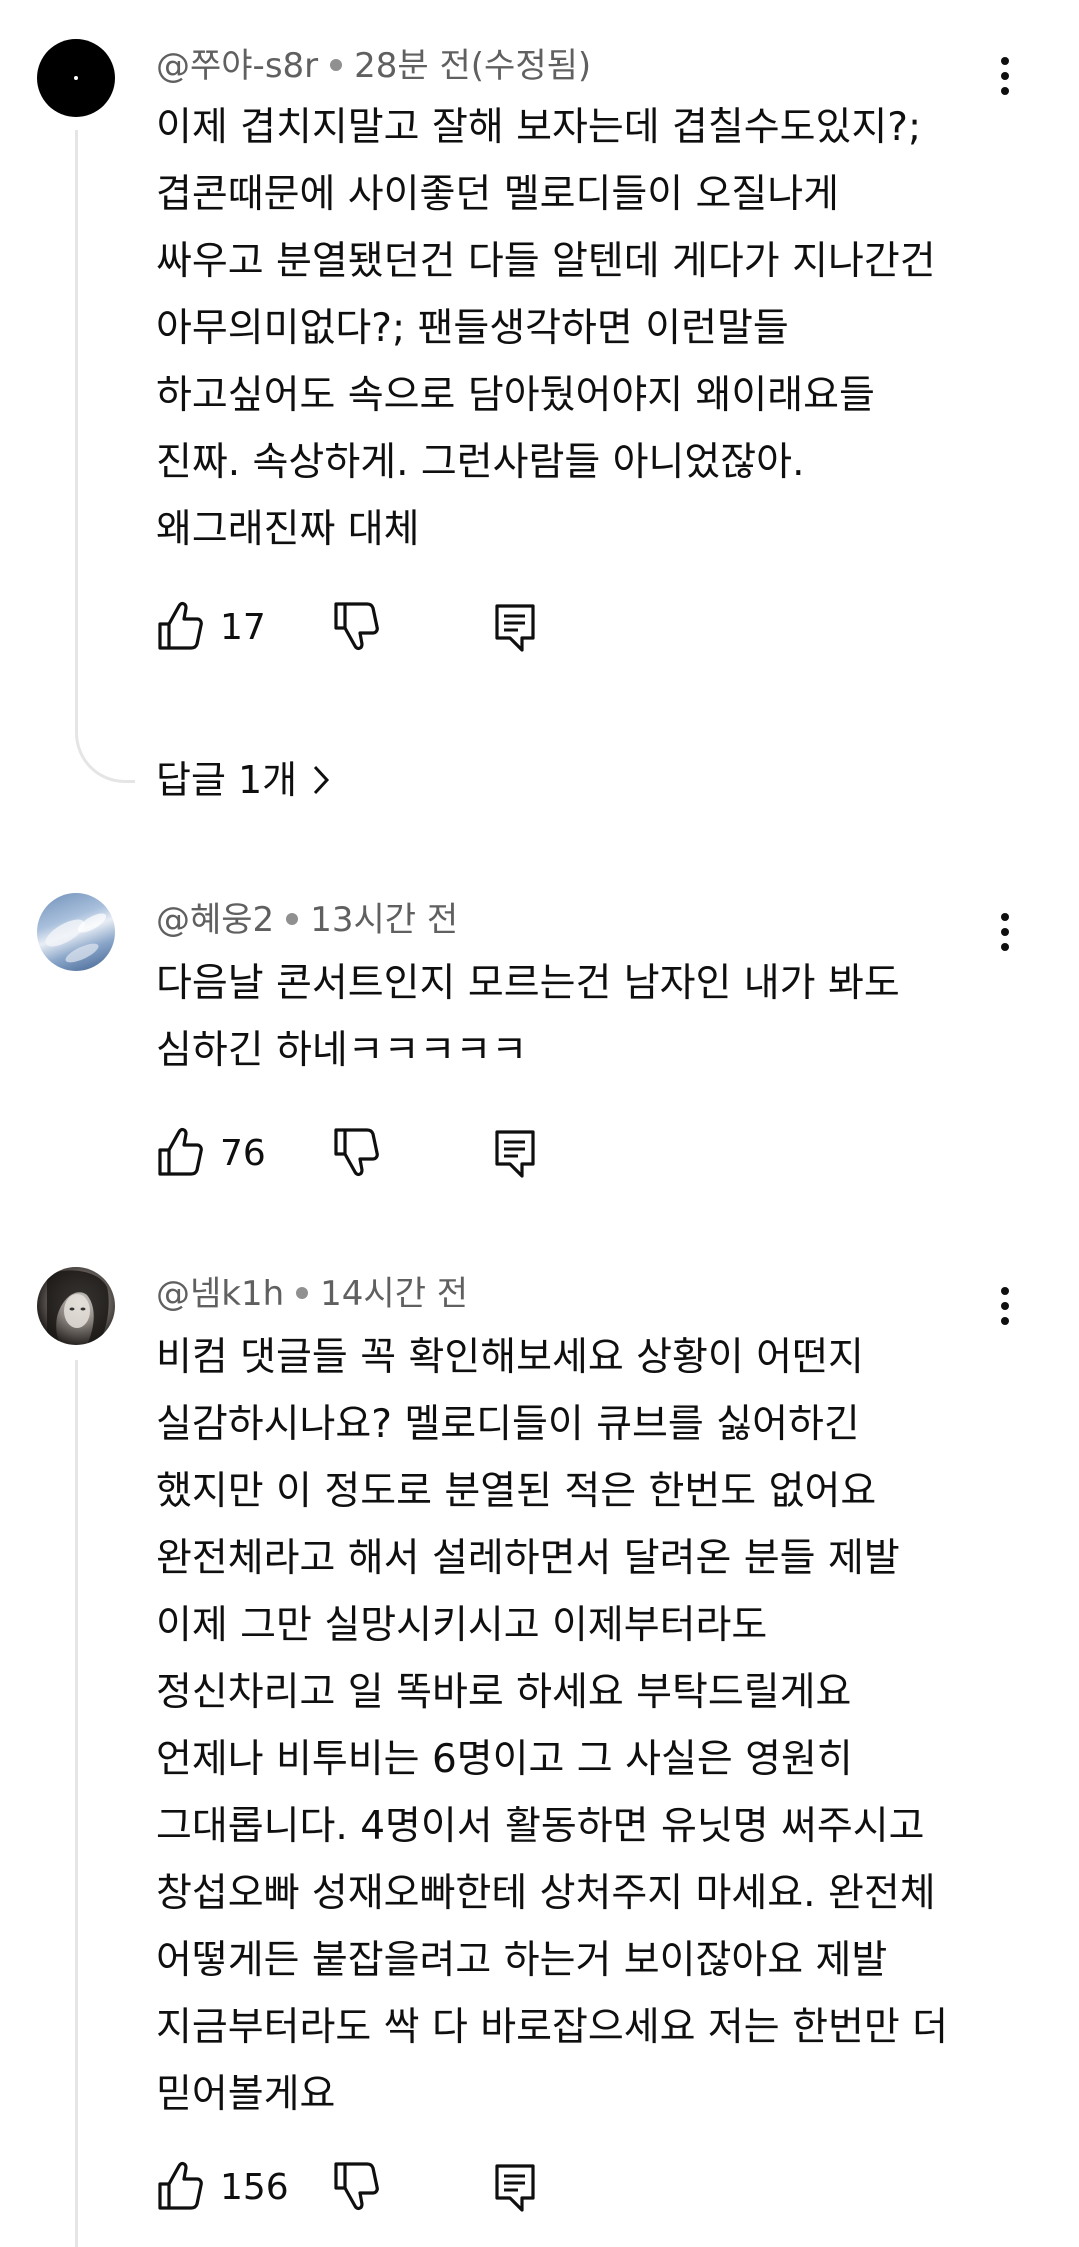 Image resolution: width=1079 pixels, height=2247 pixels. I want to click on comment-line: 어떻게든 붙잡을려고 하는거 보이잖아요 제발, so click(522, 1960).